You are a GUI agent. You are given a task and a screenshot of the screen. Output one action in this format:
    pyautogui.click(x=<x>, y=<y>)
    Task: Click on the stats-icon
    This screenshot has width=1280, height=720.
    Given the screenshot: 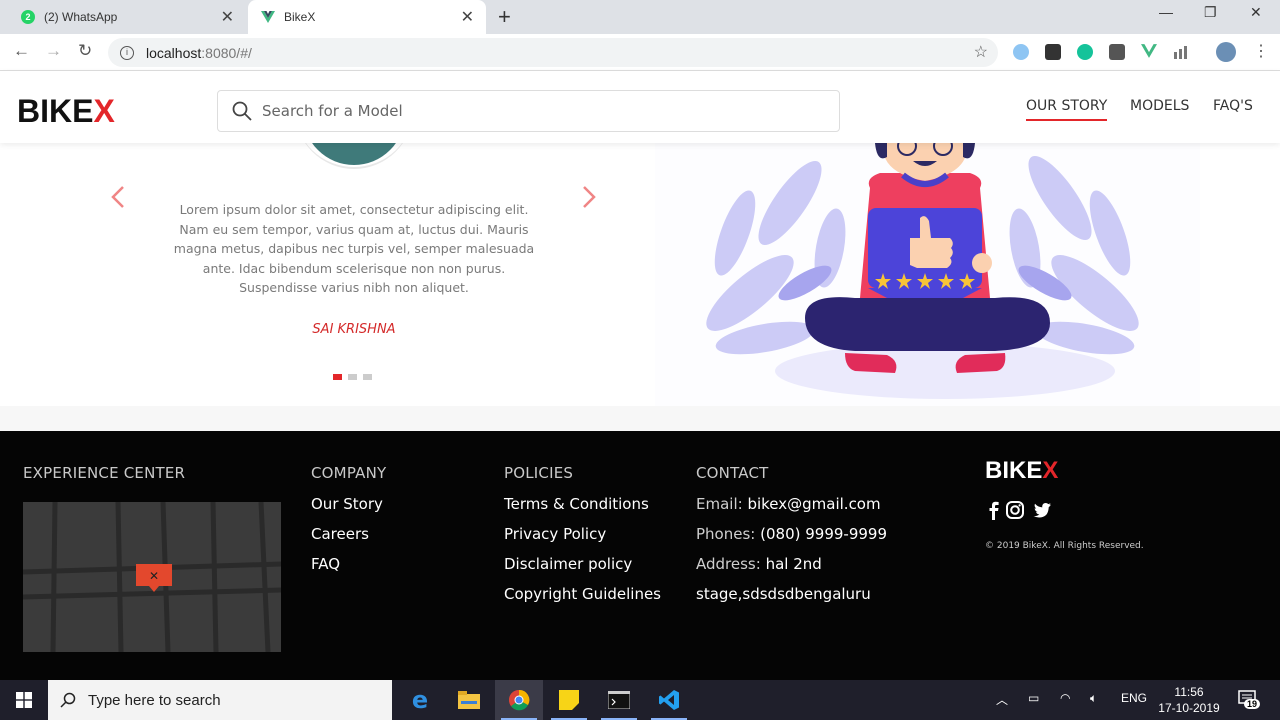 What is the action you would take?
    pyautogui.click(x=1181, y=52)
    